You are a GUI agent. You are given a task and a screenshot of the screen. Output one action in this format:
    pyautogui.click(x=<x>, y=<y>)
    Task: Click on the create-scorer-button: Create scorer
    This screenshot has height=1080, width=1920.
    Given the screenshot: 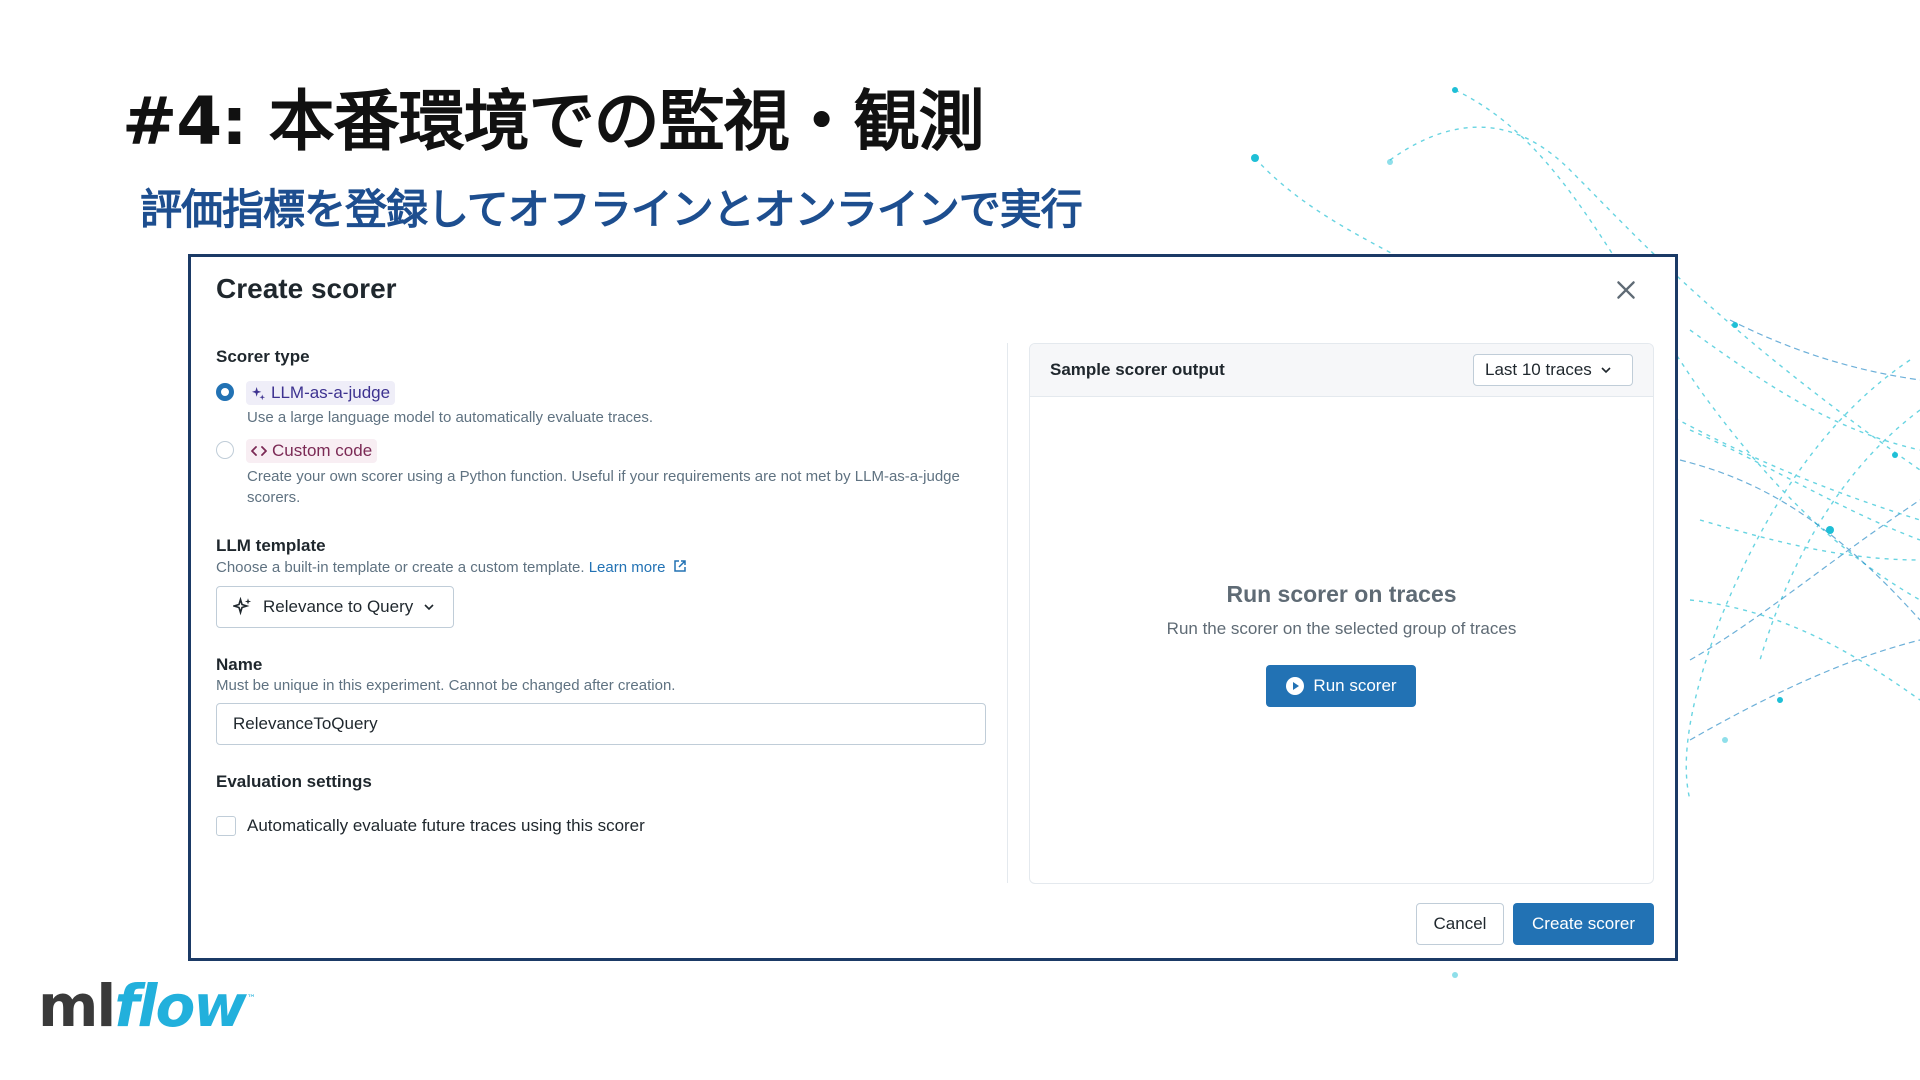 What is the action you would take?
    pyautogui.click(x=1583, y=924)
    